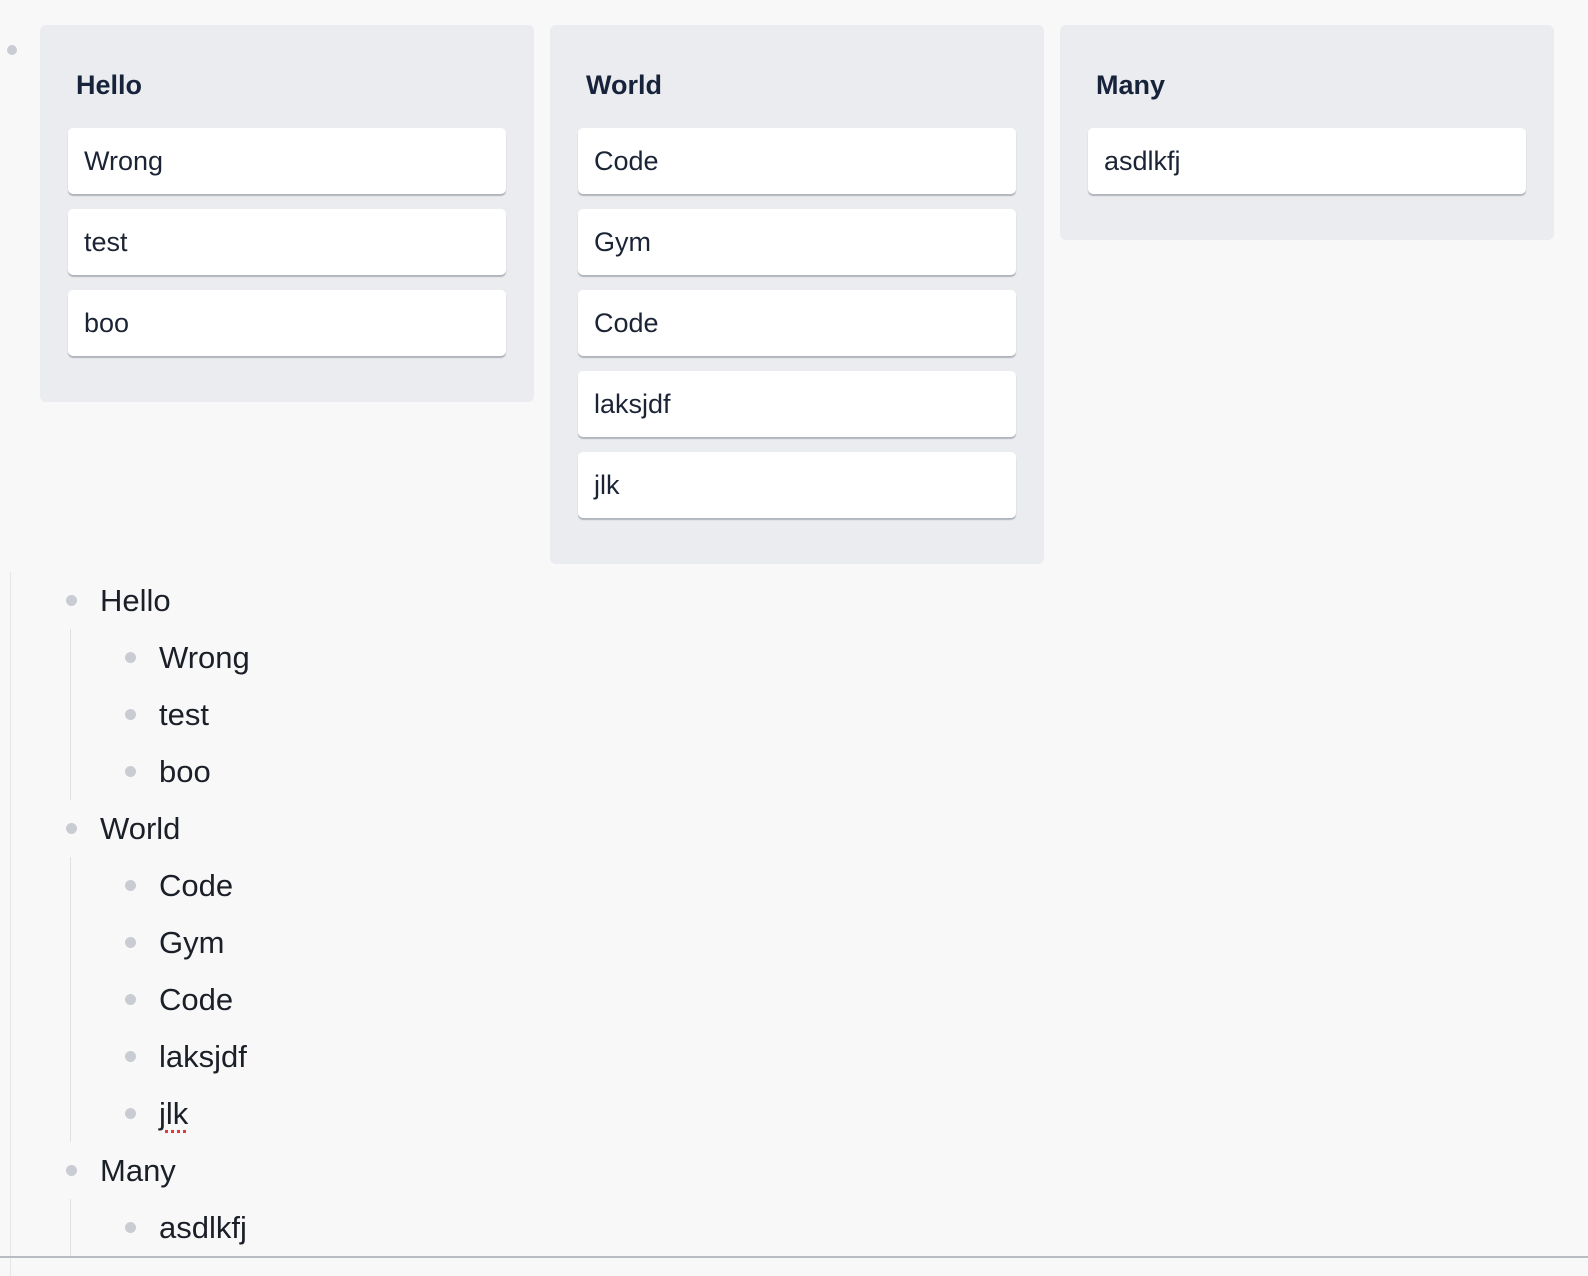 The height and width of the screenshot is (1276, 1588). Describe the element at coordinates (287, 242) in the screenshot. I see `board-card: test` at that location.